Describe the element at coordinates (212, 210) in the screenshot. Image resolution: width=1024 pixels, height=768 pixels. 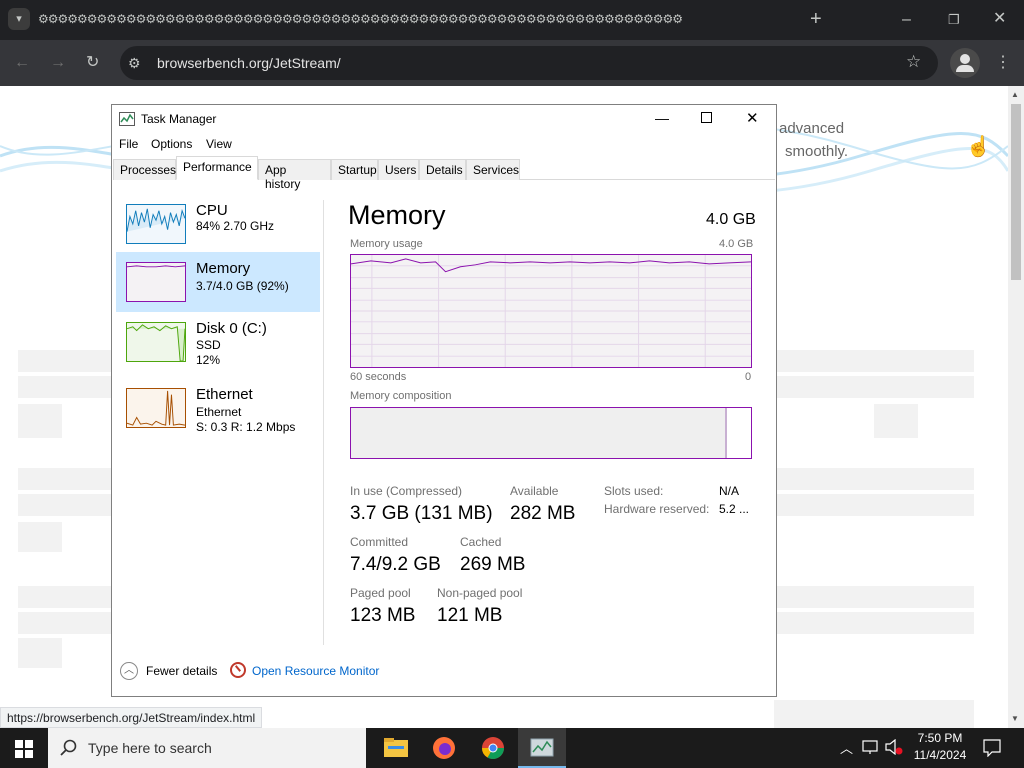
I see `resource-cpu-name: CPU` at that location.